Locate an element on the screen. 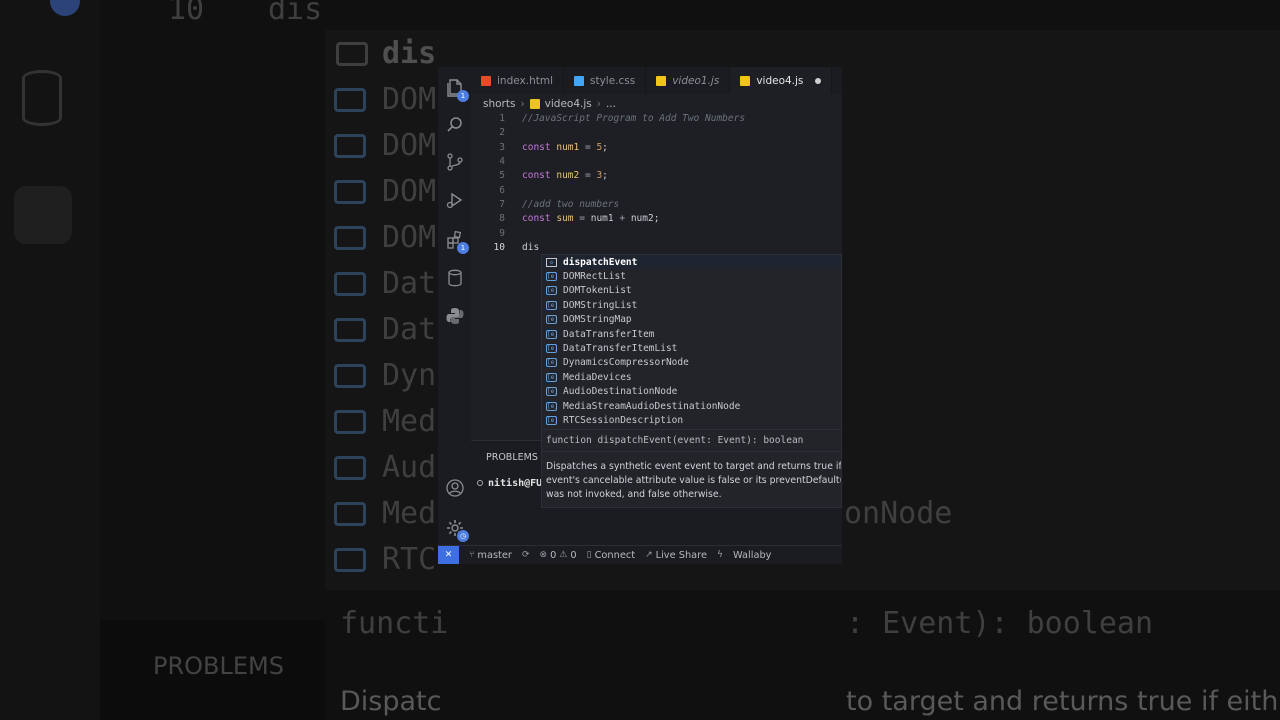 This screenshot has width=1280, height=720. breadcrumb-file: video4.js is located at coordinates (568, 104).